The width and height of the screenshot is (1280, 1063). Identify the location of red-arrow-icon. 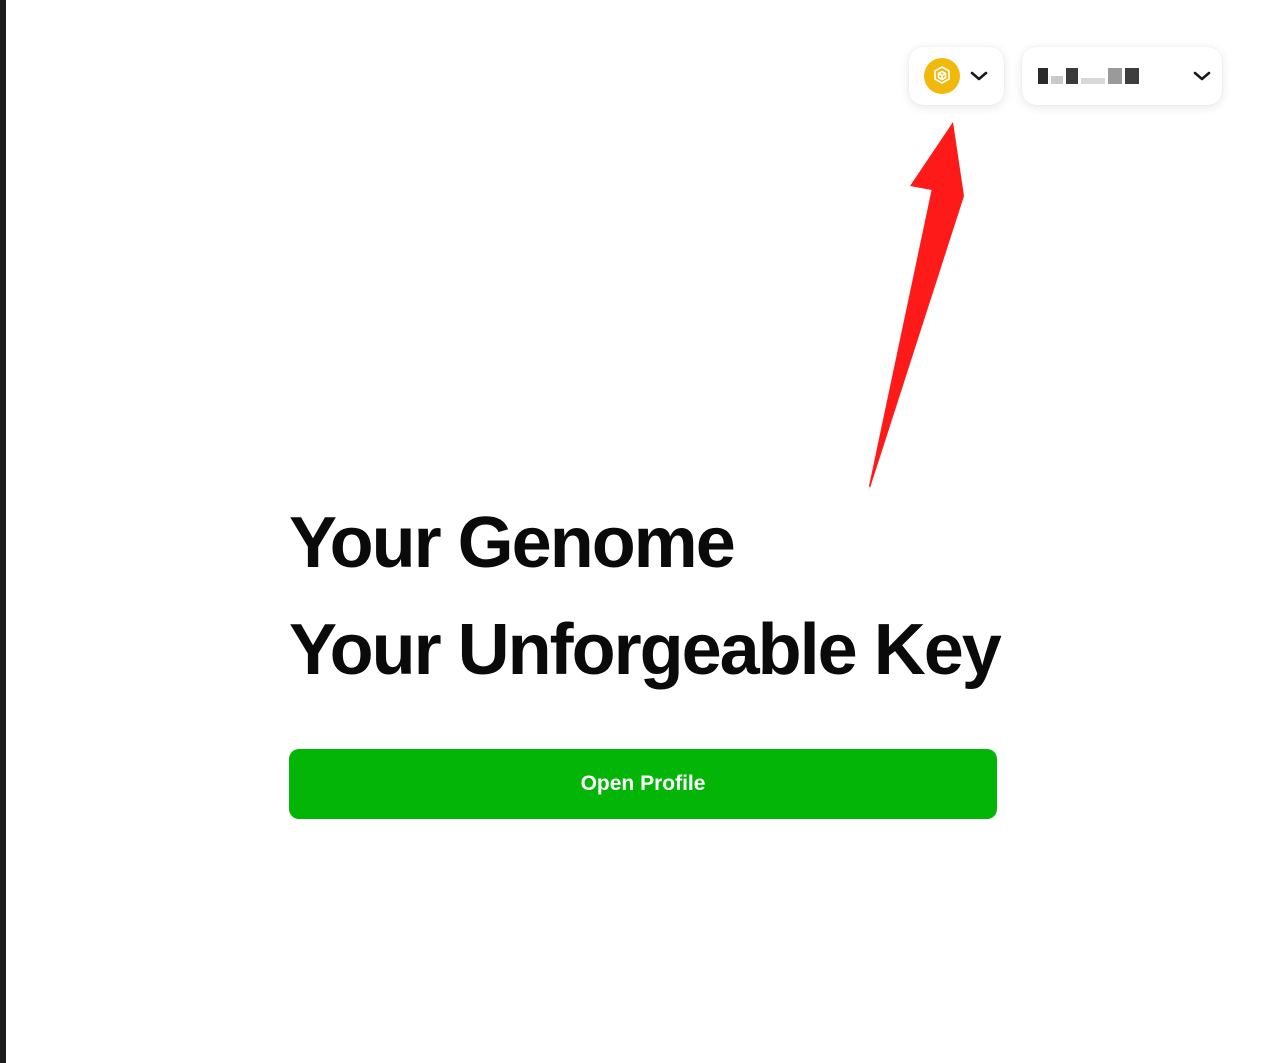
(916, 305).